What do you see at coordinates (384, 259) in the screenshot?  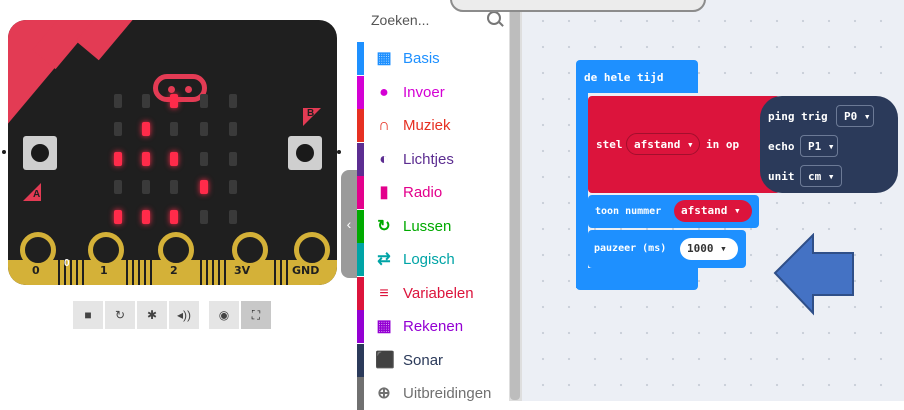 I see `shuffle-icon: ⇄` at bounding box center [384, 259].